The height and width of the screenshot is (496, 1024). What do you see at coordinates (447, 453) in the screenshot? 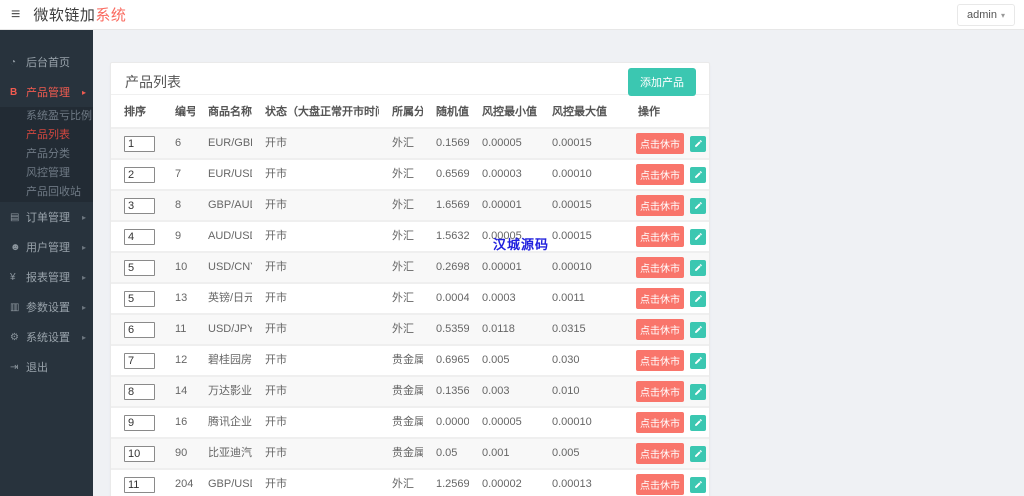
I see `random-value: 0.05` at bounding box center [447, 453].